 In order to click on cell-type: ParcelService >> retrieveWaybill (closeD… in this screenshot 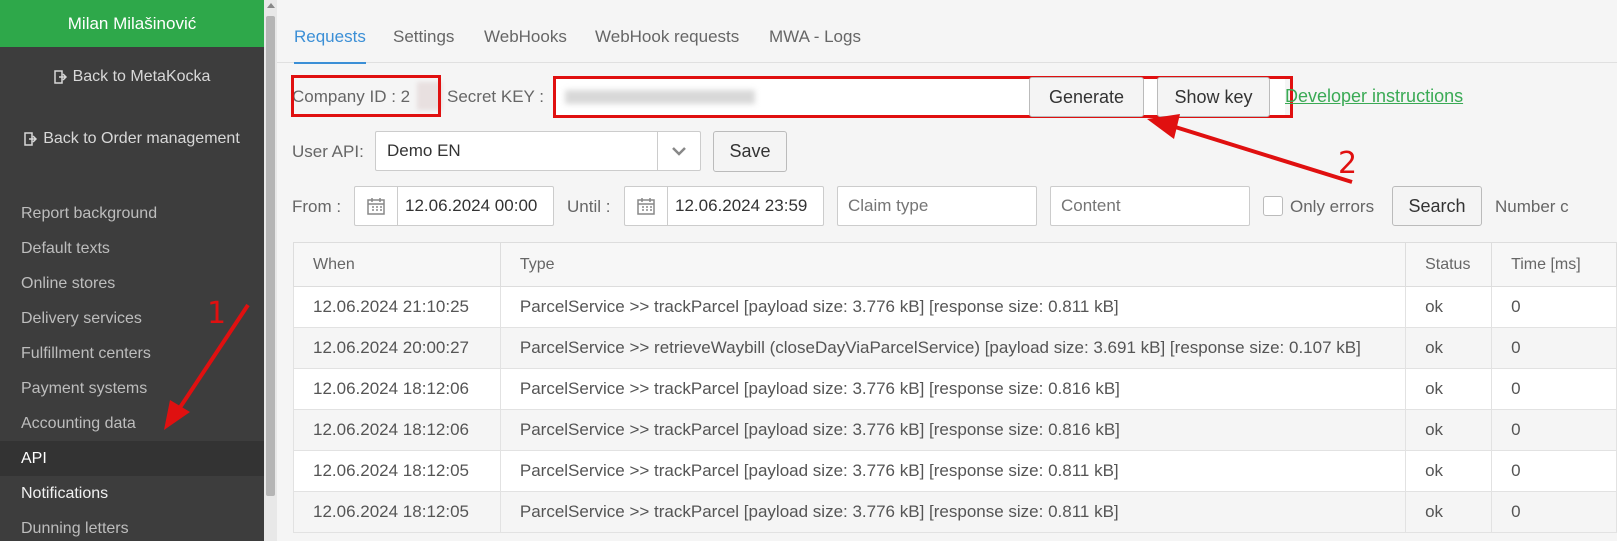, I will do `click(953, 348)`.